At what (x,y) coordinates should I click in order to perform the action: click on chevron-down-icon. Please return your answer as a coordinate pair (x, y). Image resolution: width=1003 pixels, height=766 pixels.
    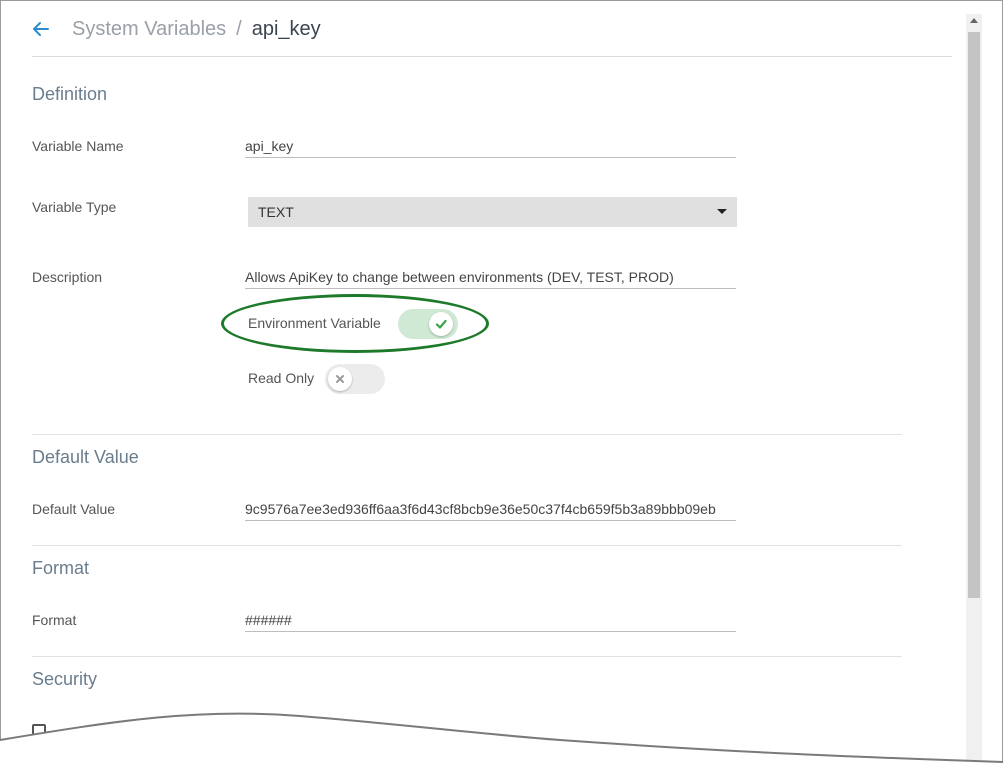
    Looking at the image, I should click on (722, 211).